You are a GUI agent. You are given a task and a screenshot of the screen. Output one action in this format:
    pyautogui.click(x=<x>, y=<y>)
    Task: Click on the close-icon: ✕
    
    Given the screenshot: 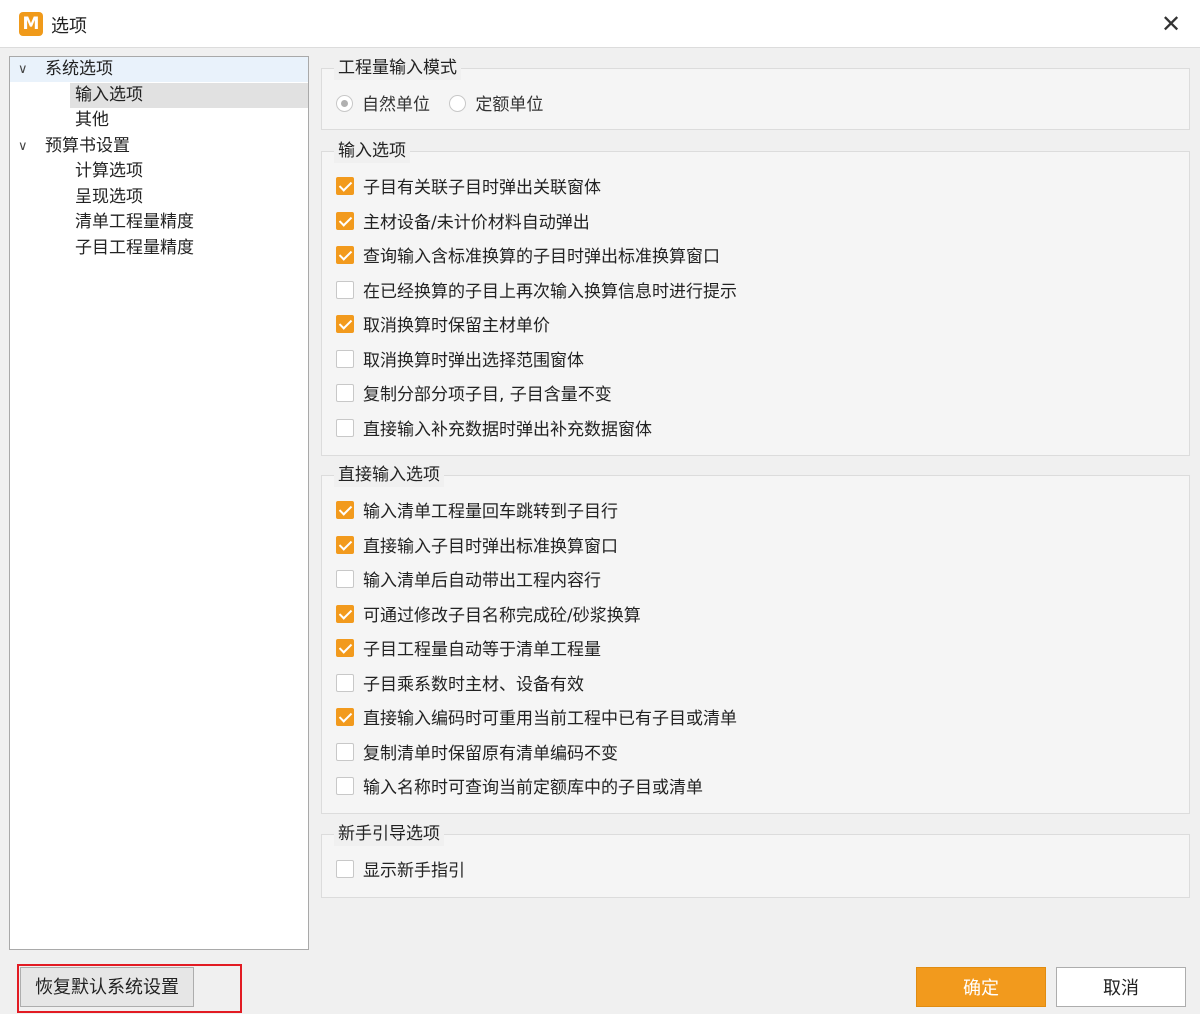 What is the action you would take?
    pyautogui.click(x=1171, y=24)
    